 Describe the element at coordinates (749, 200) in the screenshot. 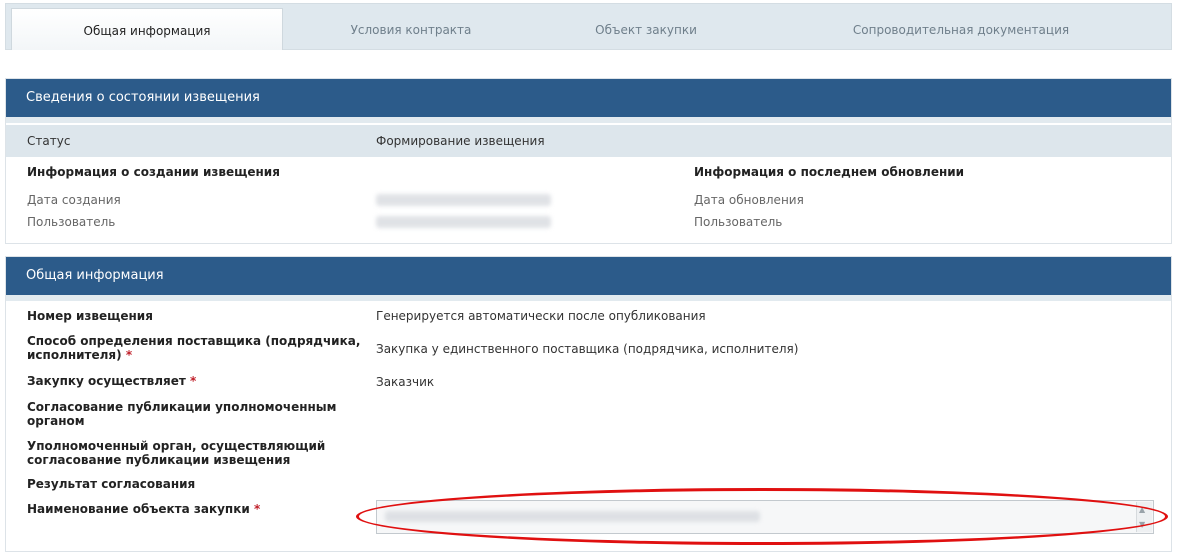

I see `updated-date-label: Дата обновления` at that location.